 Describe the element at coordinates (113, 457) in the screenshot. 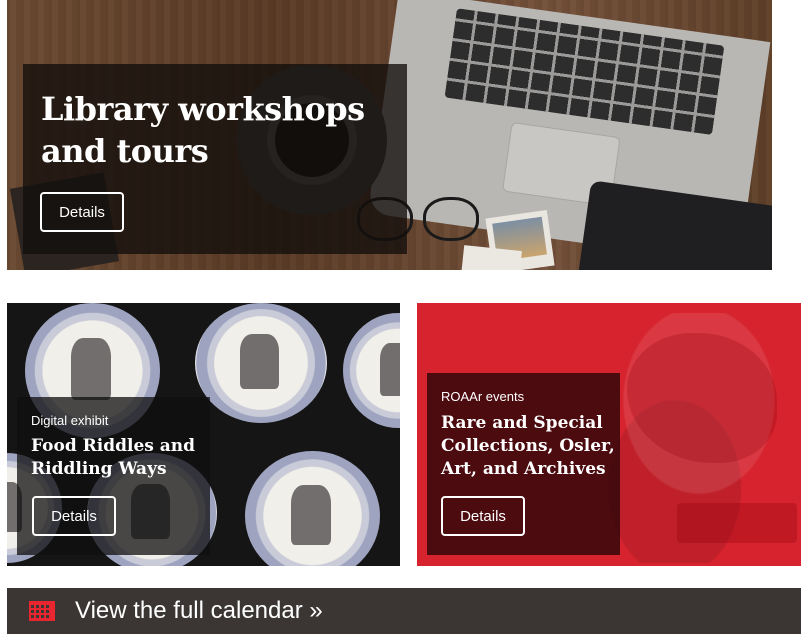

I see `card-title: Food Riddles and Riddling Ways` at that location.